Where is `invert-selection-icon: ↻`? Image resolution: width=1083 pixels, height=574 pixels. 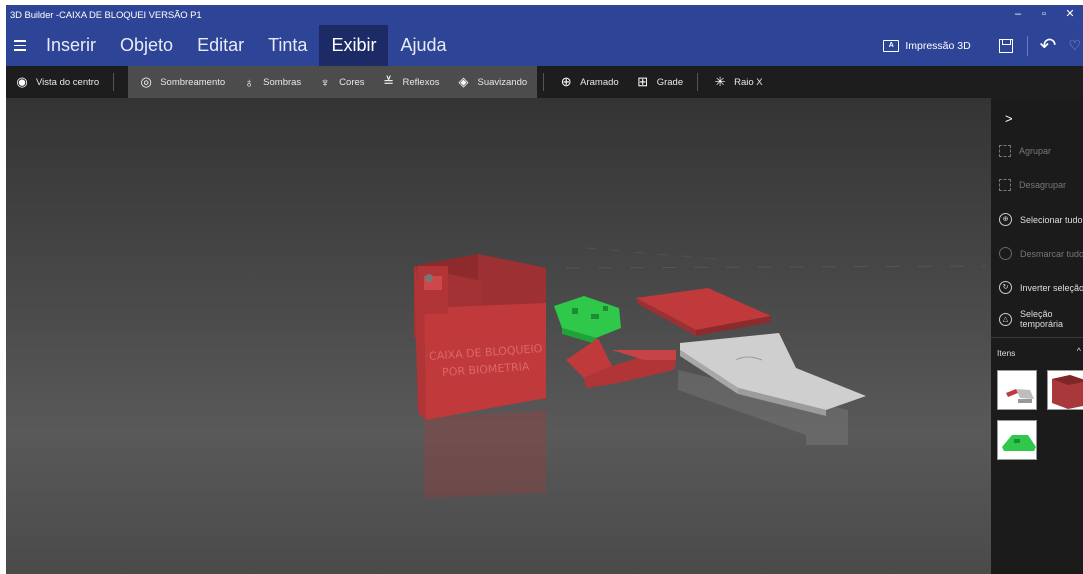
invert-selection-icon: ↻ is located at coordinates (1005, 287).